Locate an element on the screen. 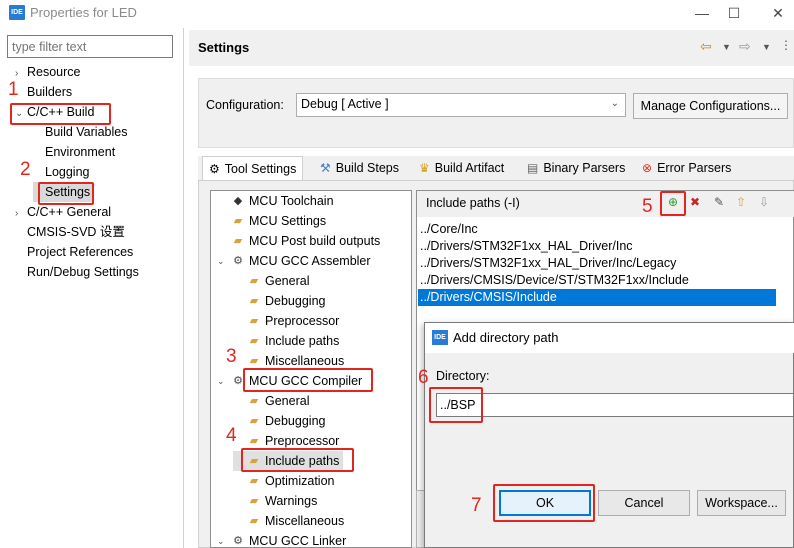  edit-path-icon: ✎ is located at coordinates (719, 202).